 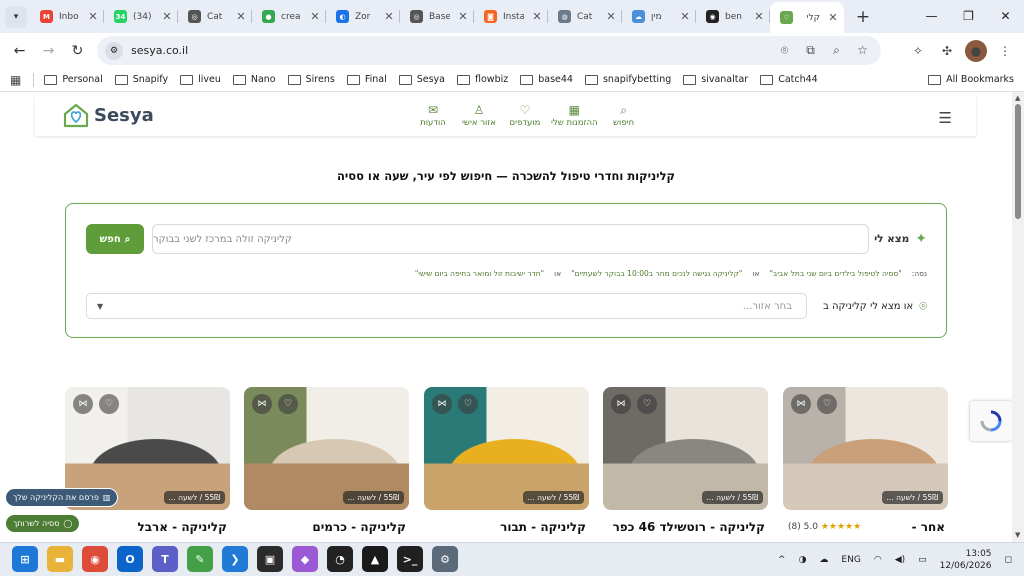 I want to click on cursor-icon: ▲, so click(x=375, y=559).